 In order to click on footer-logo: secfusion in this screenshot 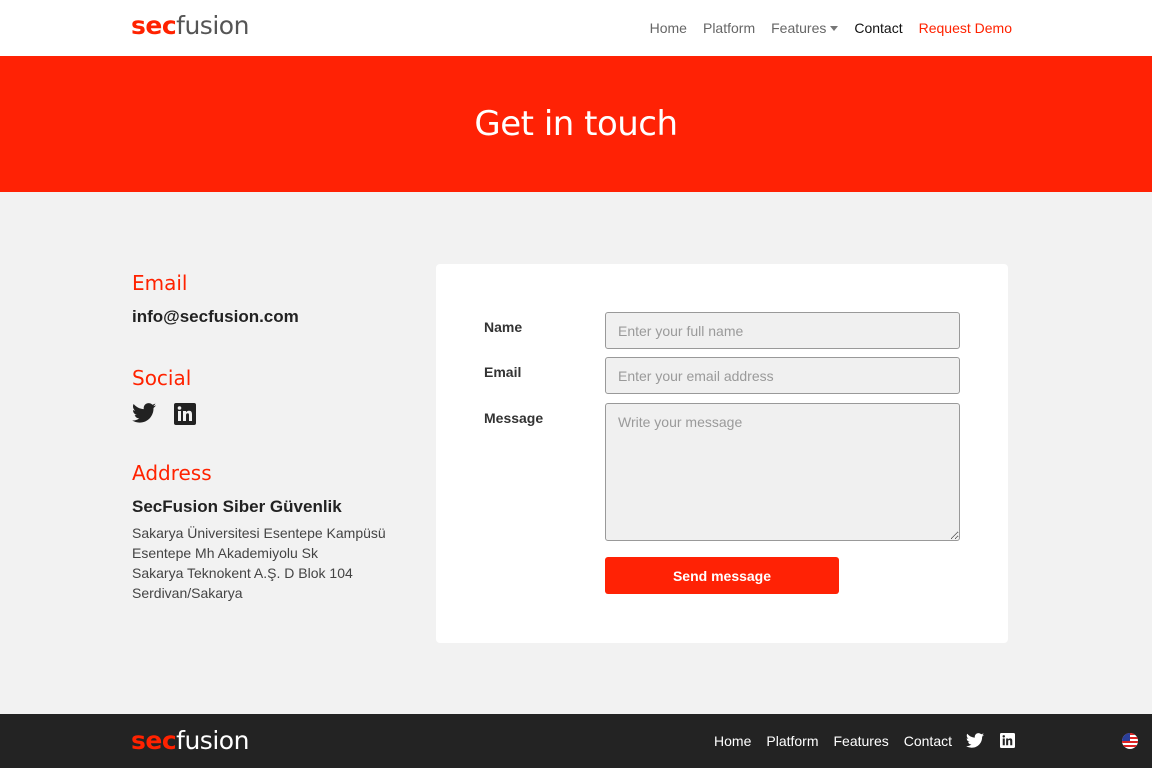, I will do `click(190, 741)`.